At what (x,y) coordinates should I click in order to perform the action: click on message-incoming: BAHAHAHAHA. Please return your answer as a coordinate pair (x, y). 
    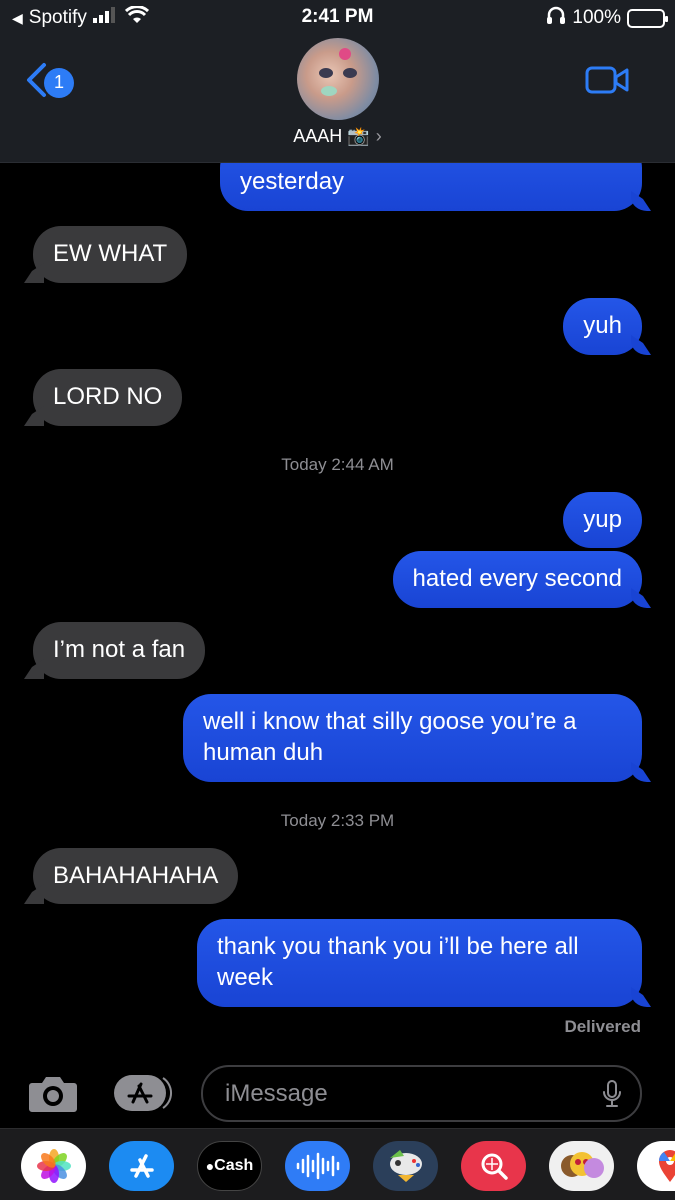
    Looking at the image, I should click on (136, 876).